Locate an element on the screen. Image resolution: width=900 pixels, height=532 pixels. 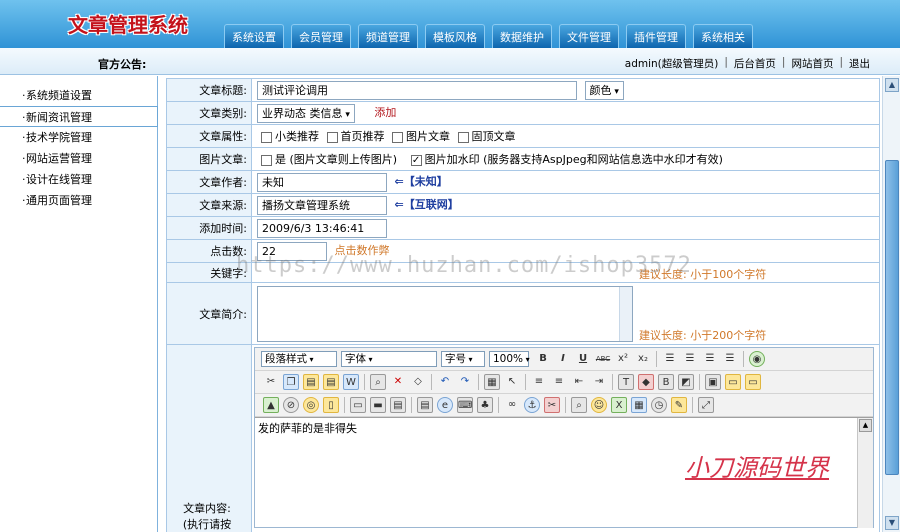
sidebar-item-design: 设计在线管理 is located at coordinates (78, 179).